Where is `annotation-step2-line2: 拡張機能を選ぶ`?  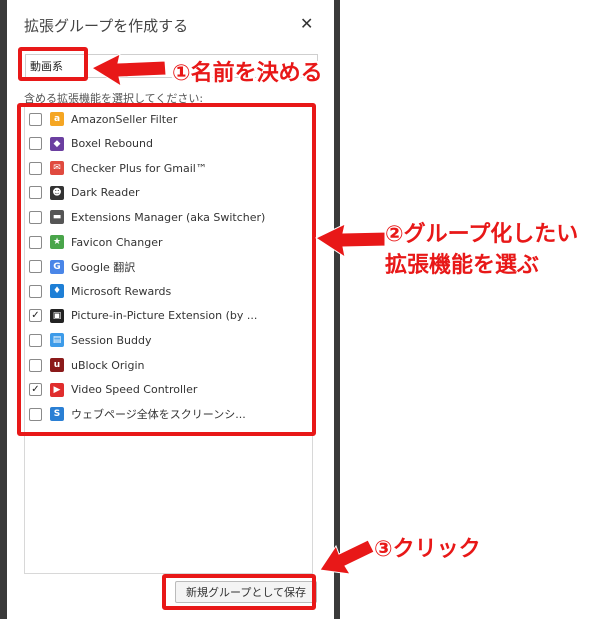
annotation-step2-line2: 拡張機能を選ぶ is located at coordinates (462, 265).